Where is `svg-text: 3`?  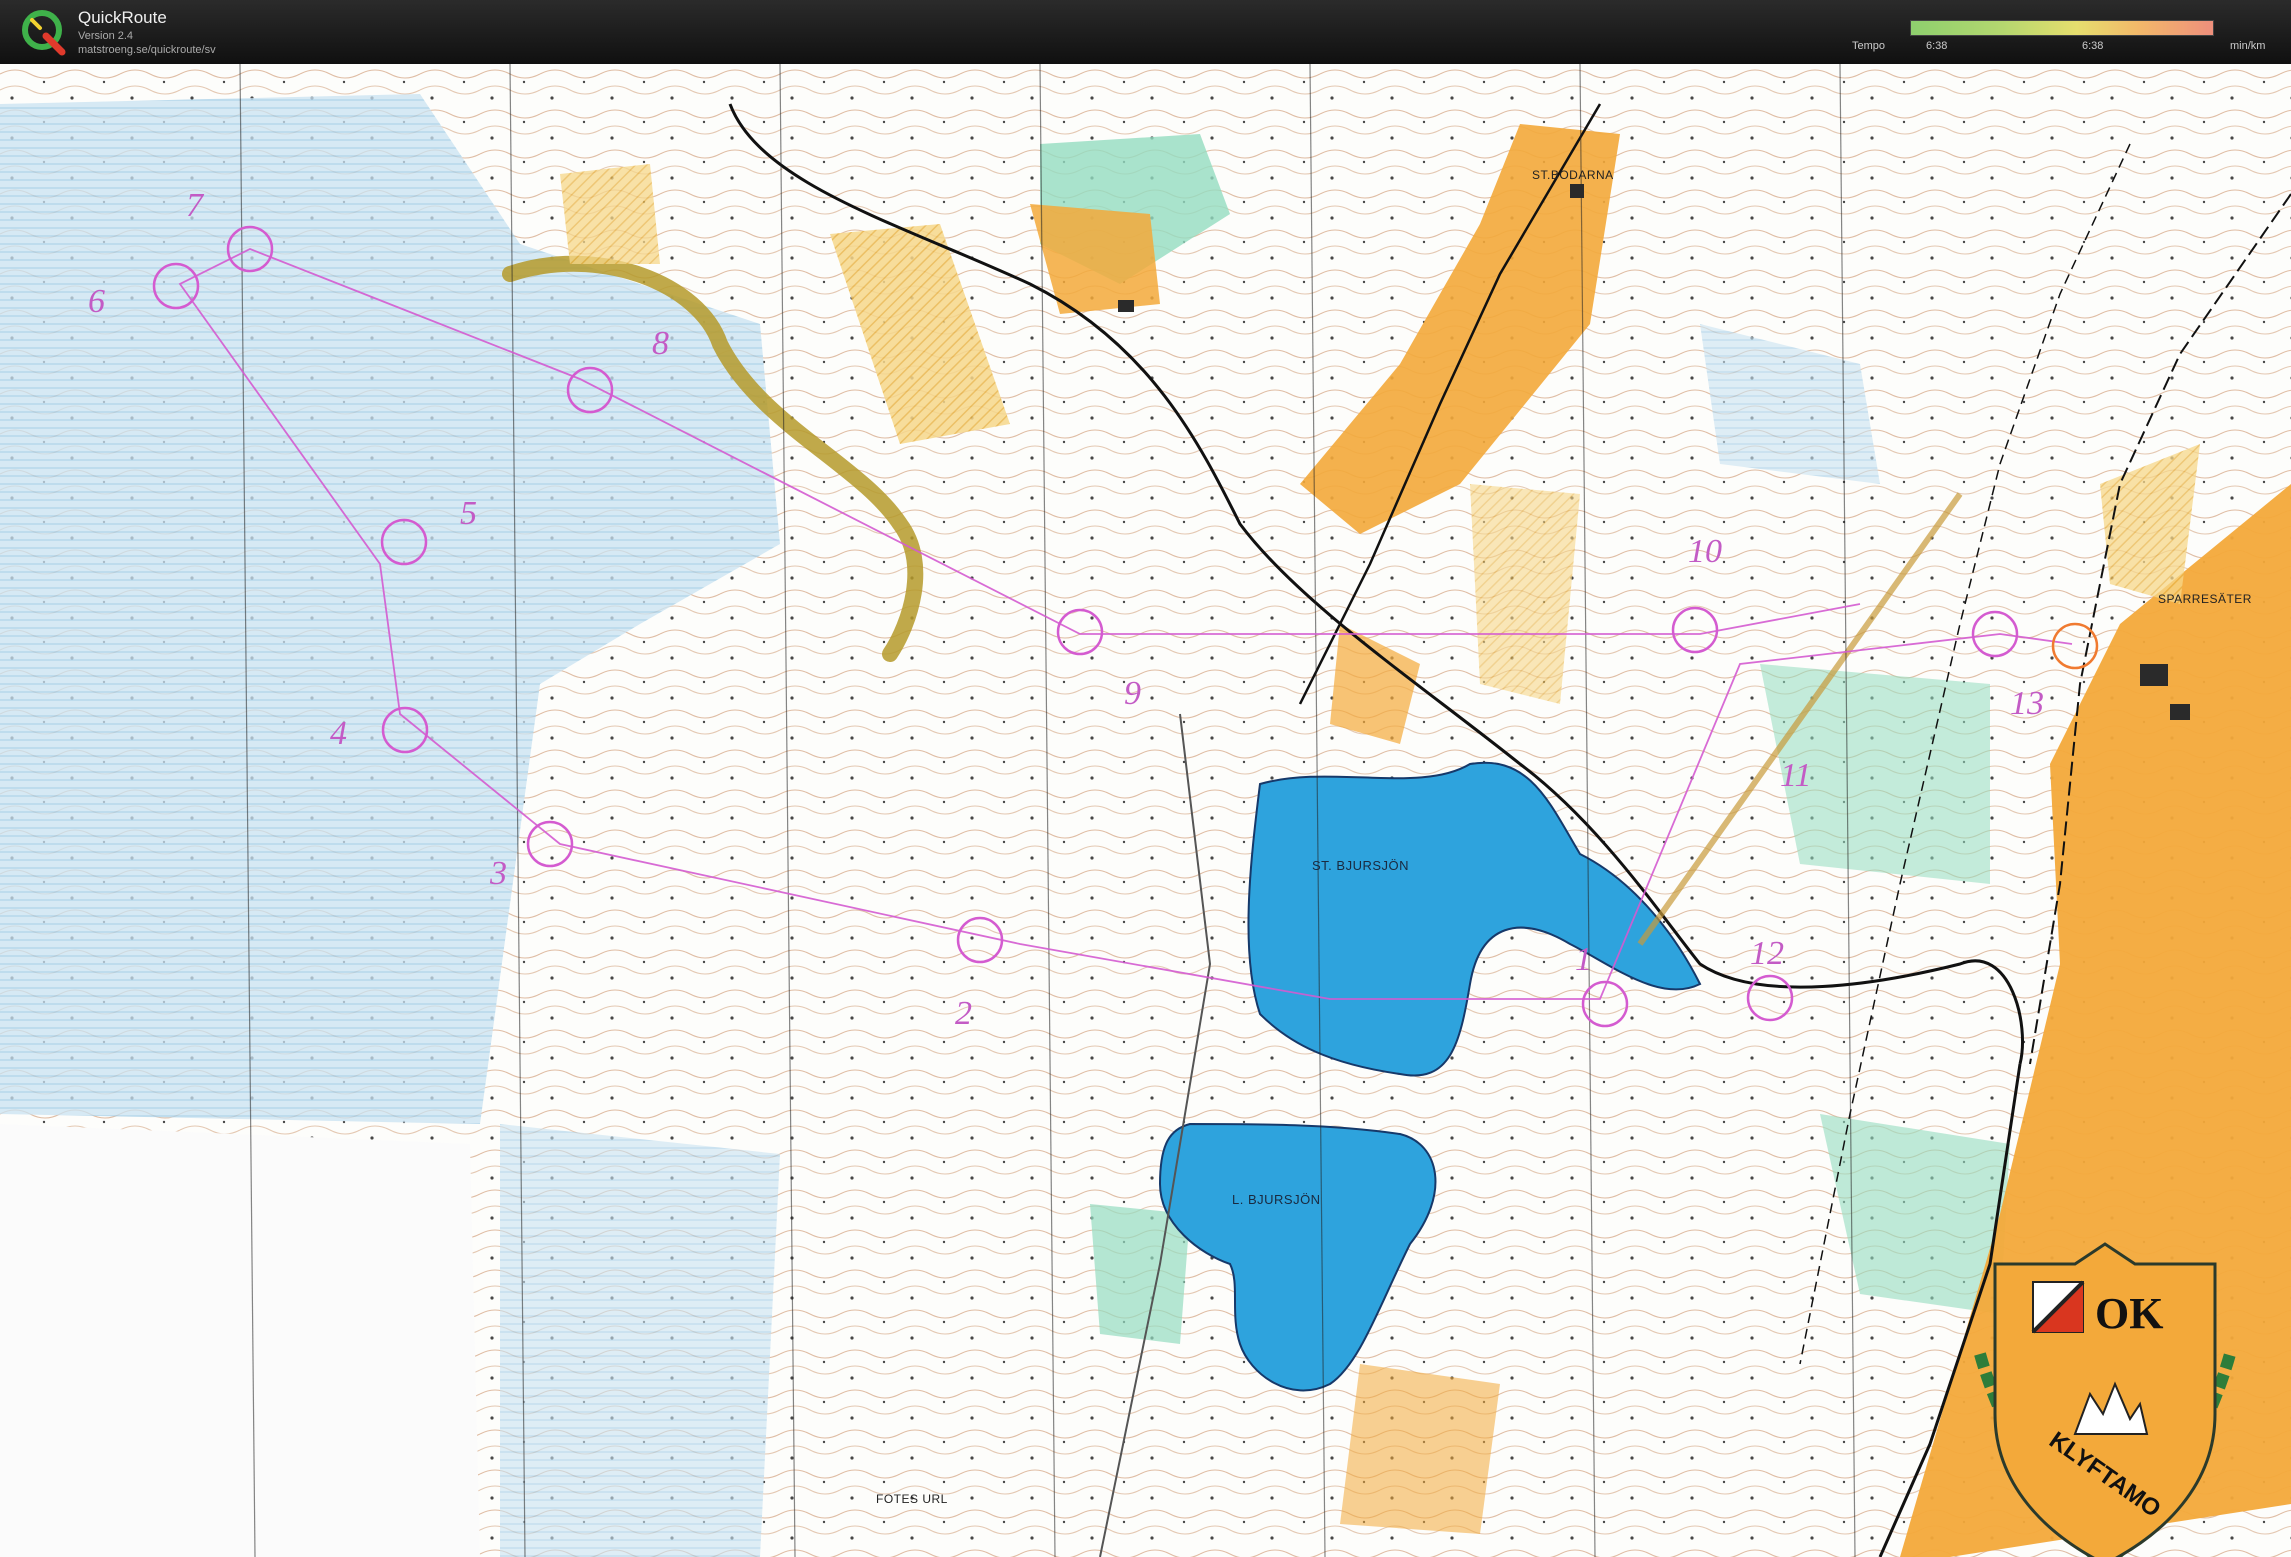
svg-text: 3 is located at coordinates (498, 873).